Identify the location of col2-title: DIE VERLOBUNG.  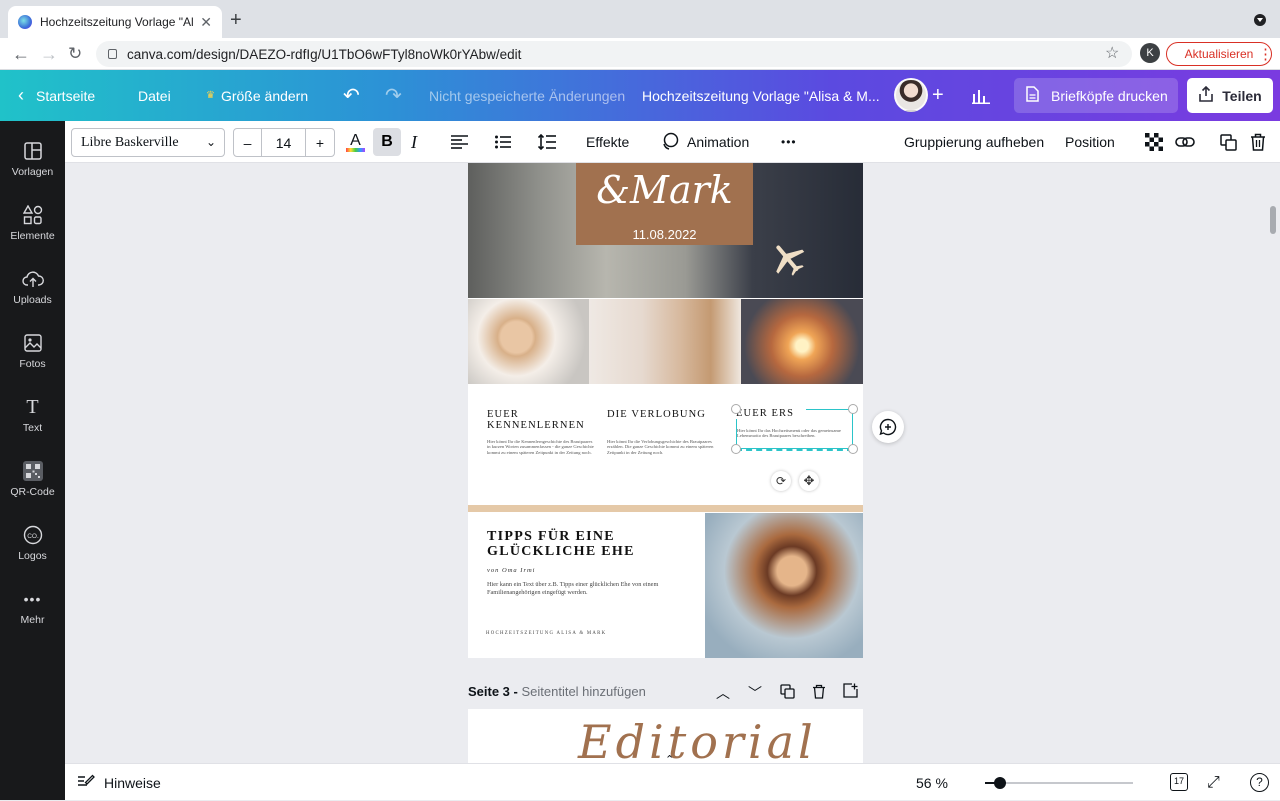
(664, 414).